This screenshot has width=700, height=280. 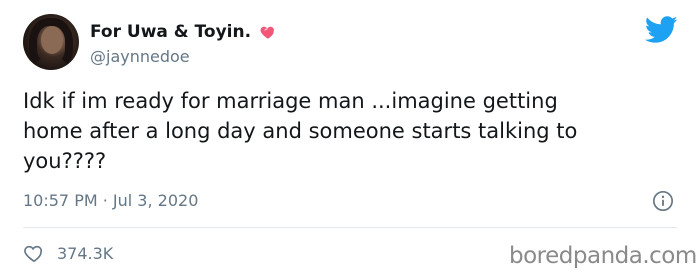 I want to click on user-handle: @jaynnedoe, so click(x=140, y=56).